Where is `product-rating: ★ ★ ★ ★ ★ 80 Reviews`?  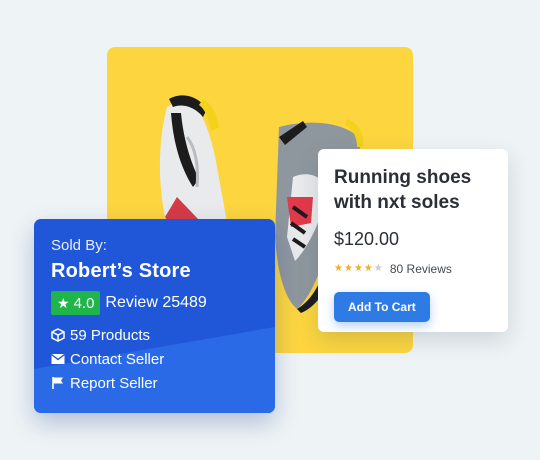
product-rating: ★ ★ ★ ★ ★ 80 Reviews is located at coordinates (413, 269).